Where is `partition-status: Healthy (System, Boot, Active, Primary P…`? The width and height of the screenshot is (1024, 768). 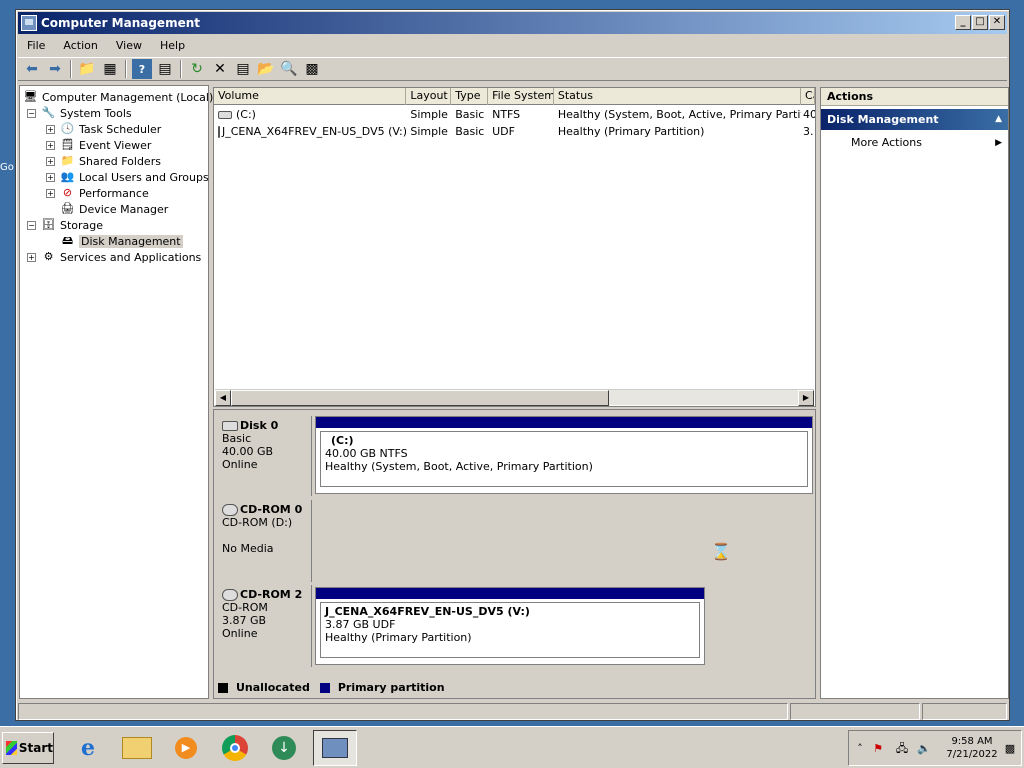
partition-status: Healthy (System, Boot, Active, Primary P… is located at coordinates (459, 466).